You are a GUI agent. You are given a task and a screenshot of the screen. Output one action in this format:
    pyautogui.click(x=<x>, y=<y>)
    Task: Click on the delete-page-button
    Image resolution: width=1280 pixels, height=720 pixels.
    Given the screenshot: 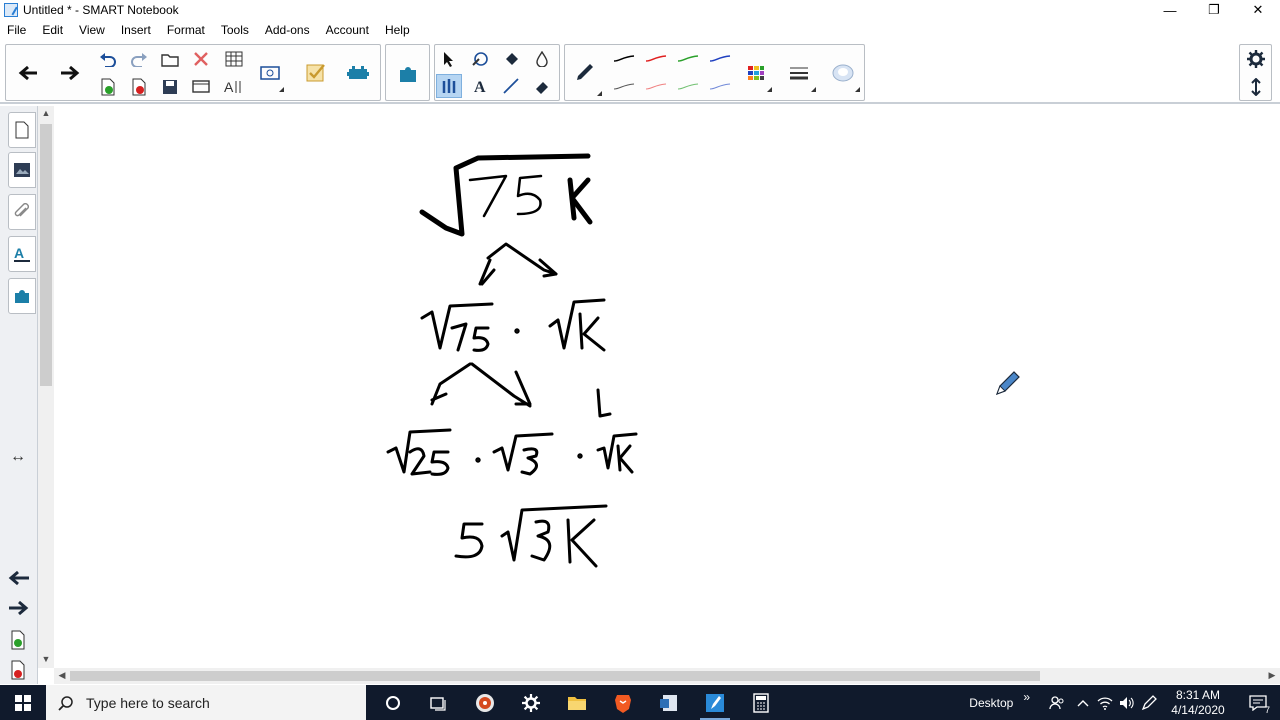 What is the action you would take?
    pyautogui.click(x=139, y=87)
    